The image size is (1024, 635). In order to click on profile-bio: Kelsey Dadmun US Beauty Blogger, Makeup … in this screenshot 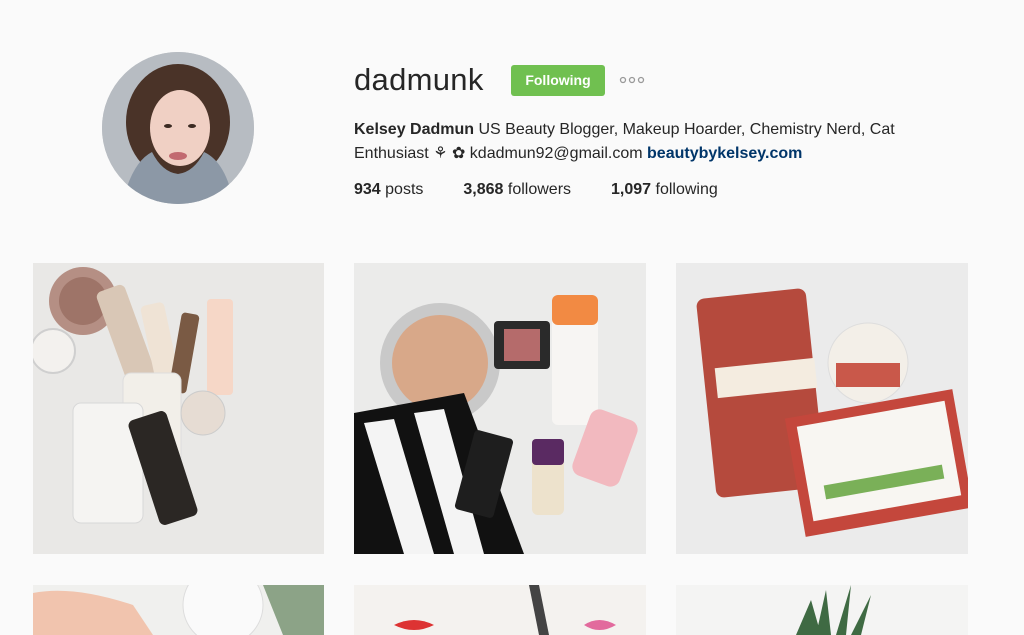, I will do `click(644, 142)`.